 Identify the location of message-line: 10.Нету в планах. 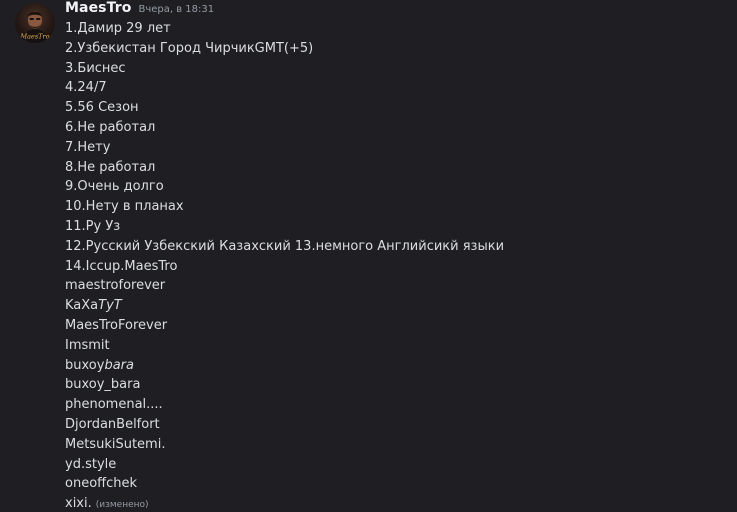
(124, 207).